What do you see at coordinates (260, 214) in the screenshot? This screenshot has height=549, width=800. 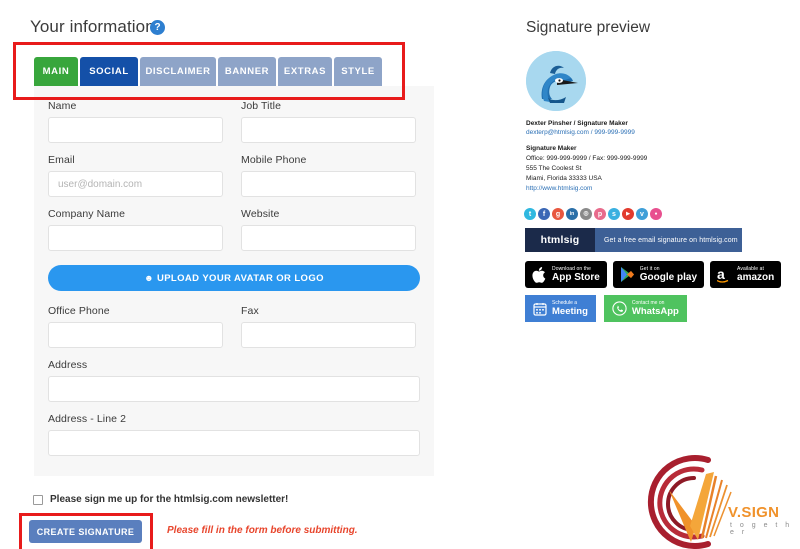 I see `label-website: Website` at bounding box center [260, 214].